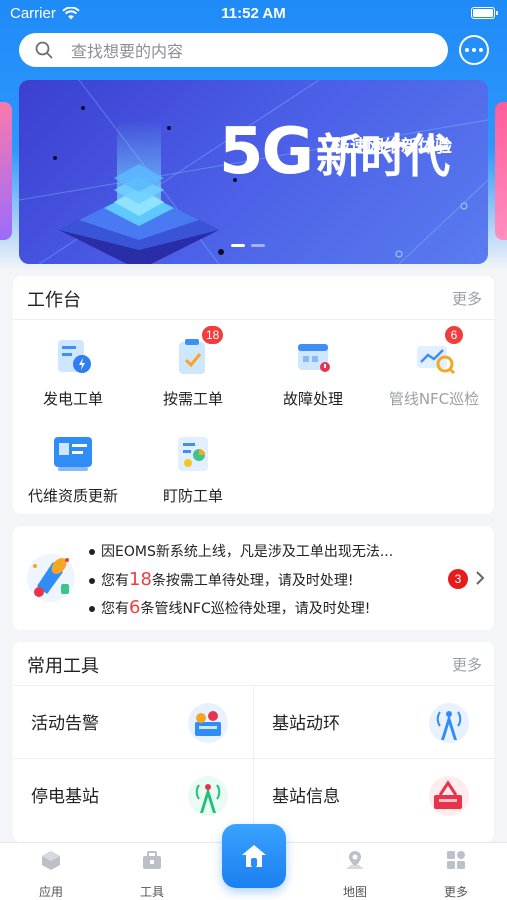 The width and height of the screenshot is (507, 900). I want to click on clock: 11:52 AM, so click(253, 13).